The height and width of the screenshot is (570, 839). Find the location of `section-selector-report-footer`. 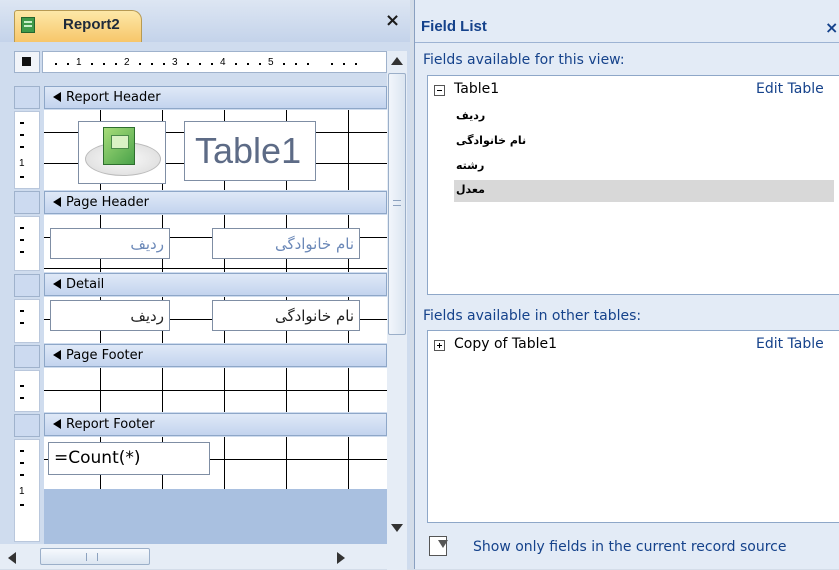

section-selector-report-footer is located at coordinates (27, 425).